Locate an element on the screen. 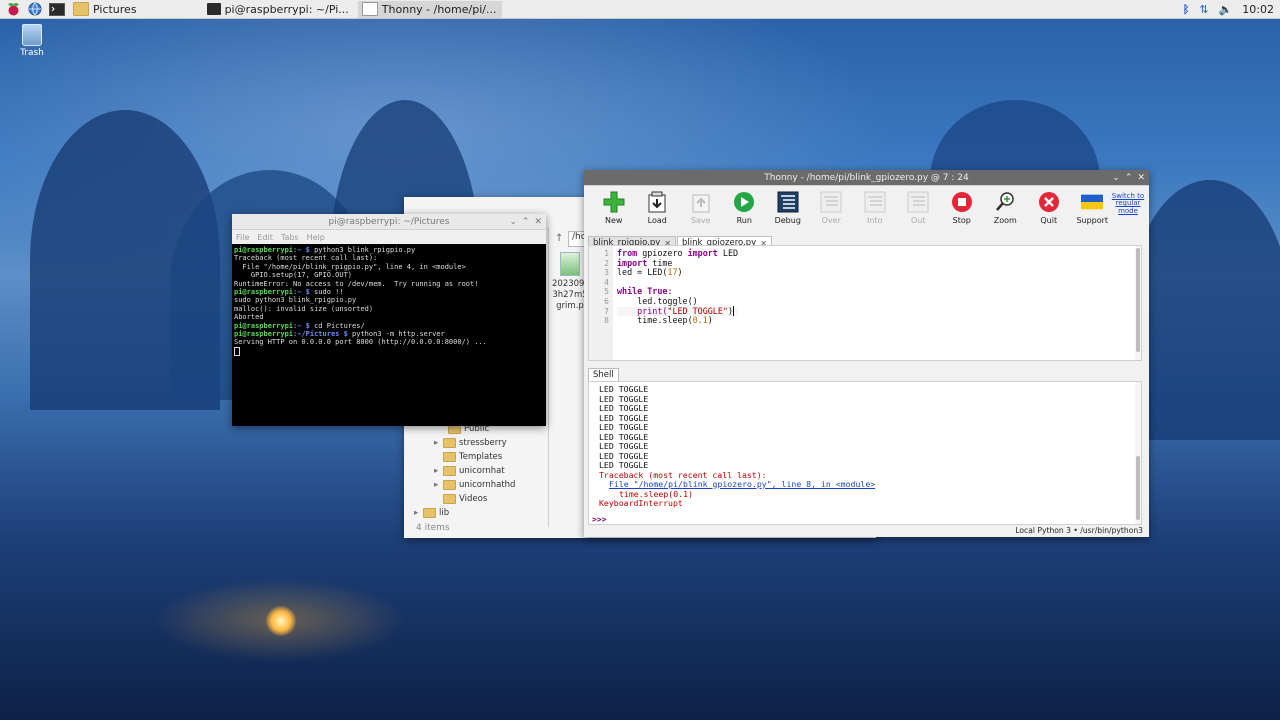  terminal-launcher-icon is located at coordinates (57, 9).